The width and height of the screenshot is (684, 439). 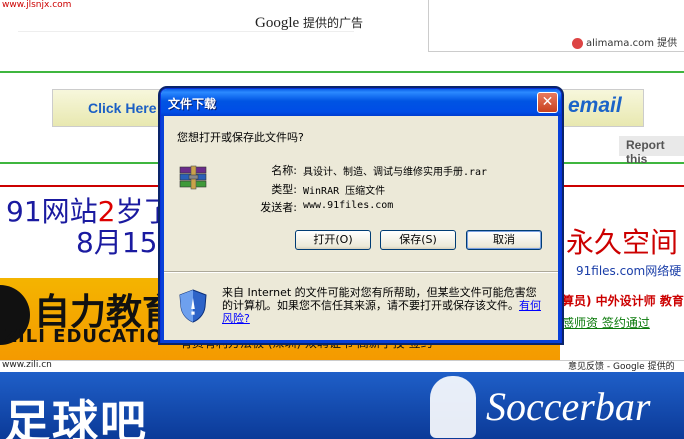 I want to click on ad91-date: 8月15, so click(x=117, y=242).